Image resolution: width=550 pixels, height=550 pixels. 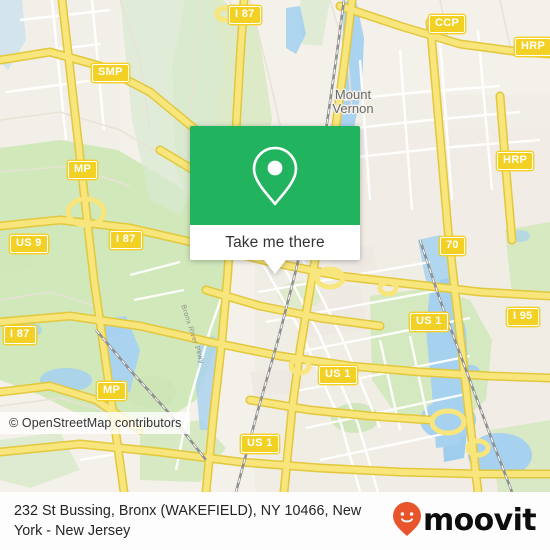 What do you see at coordinates (523, 317) in the screenshot?
I see `road-shield-i-95: I 95` at bounding box center [523, 317].